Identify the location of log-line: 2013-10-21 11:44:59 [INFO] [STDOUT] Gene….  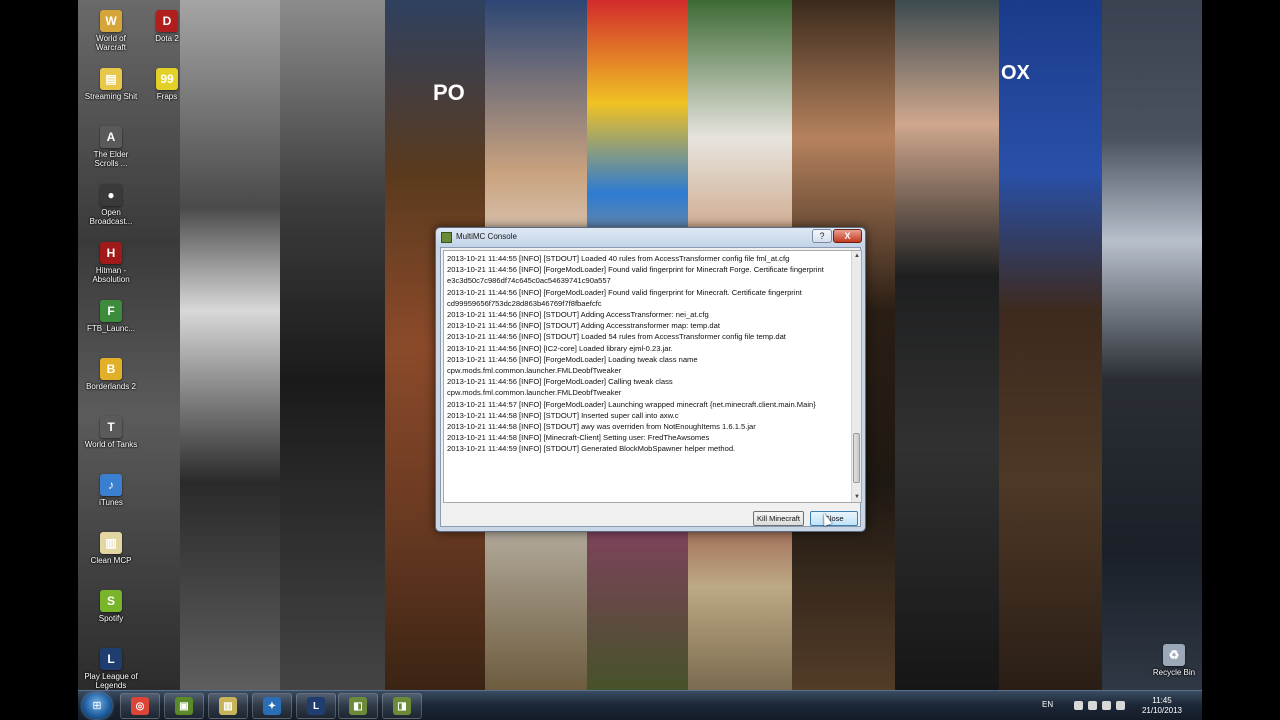
(591, 449).